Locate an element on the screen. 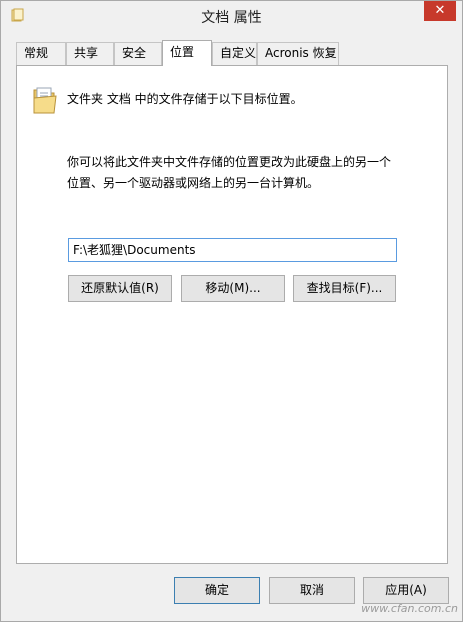 The height and width of the screenshot is (622, 463). cancel-button: 取消 is located at coordinates (312, 590).